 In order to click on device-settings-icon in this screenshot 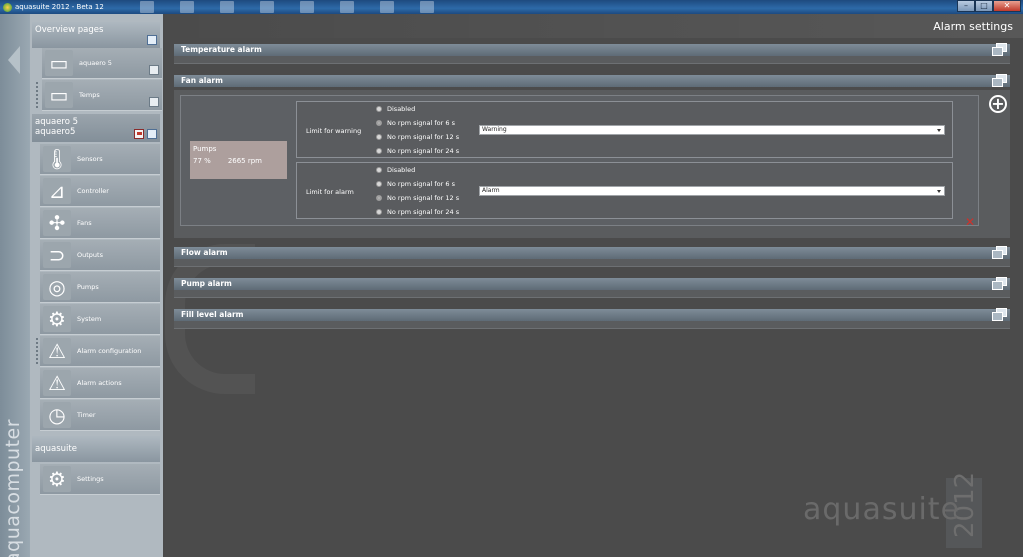, I will do `click(152, 134)`.